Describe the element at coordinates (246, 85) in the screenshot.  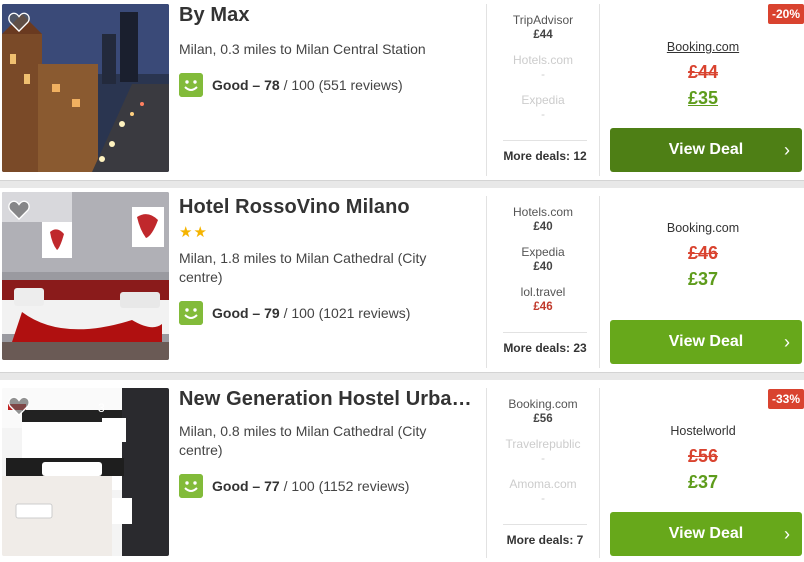
I see `rating-label: Good – 78` at that location.